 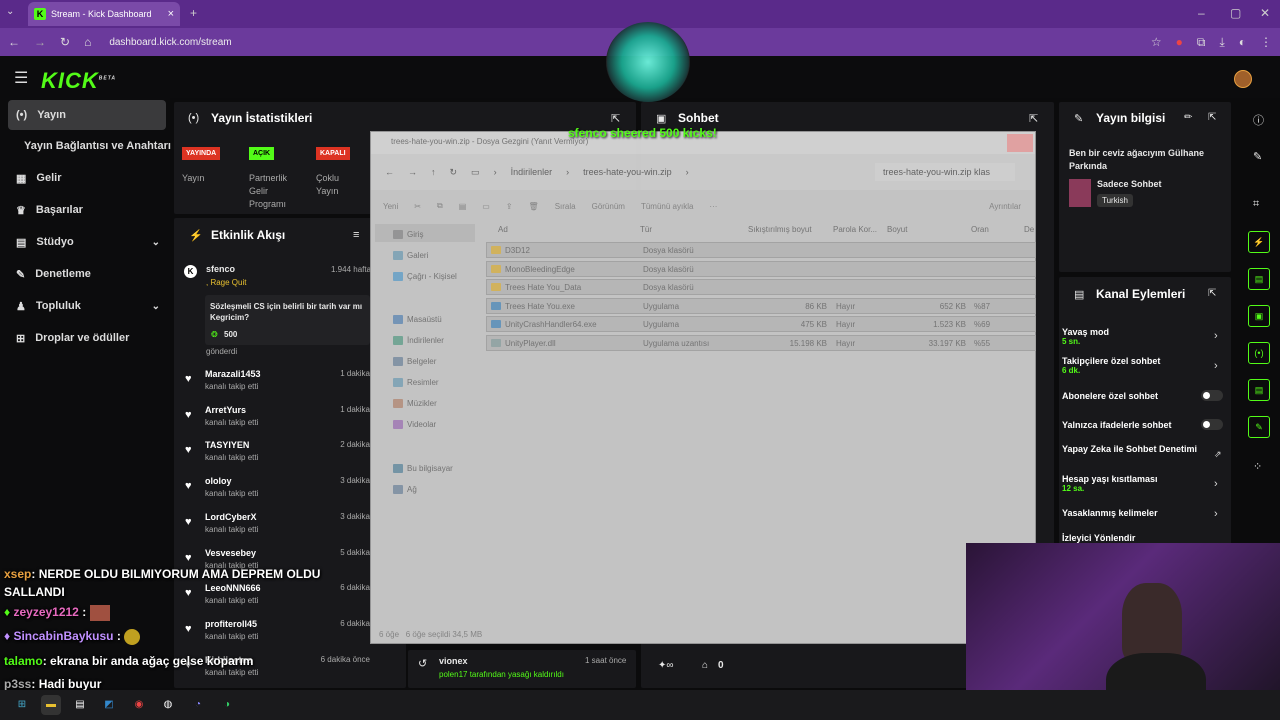 What do you see at coordinates (1259, 427) in the screenshot?
I see `wrench-rail-icon: ✎` at bounding box center [1259, 427].